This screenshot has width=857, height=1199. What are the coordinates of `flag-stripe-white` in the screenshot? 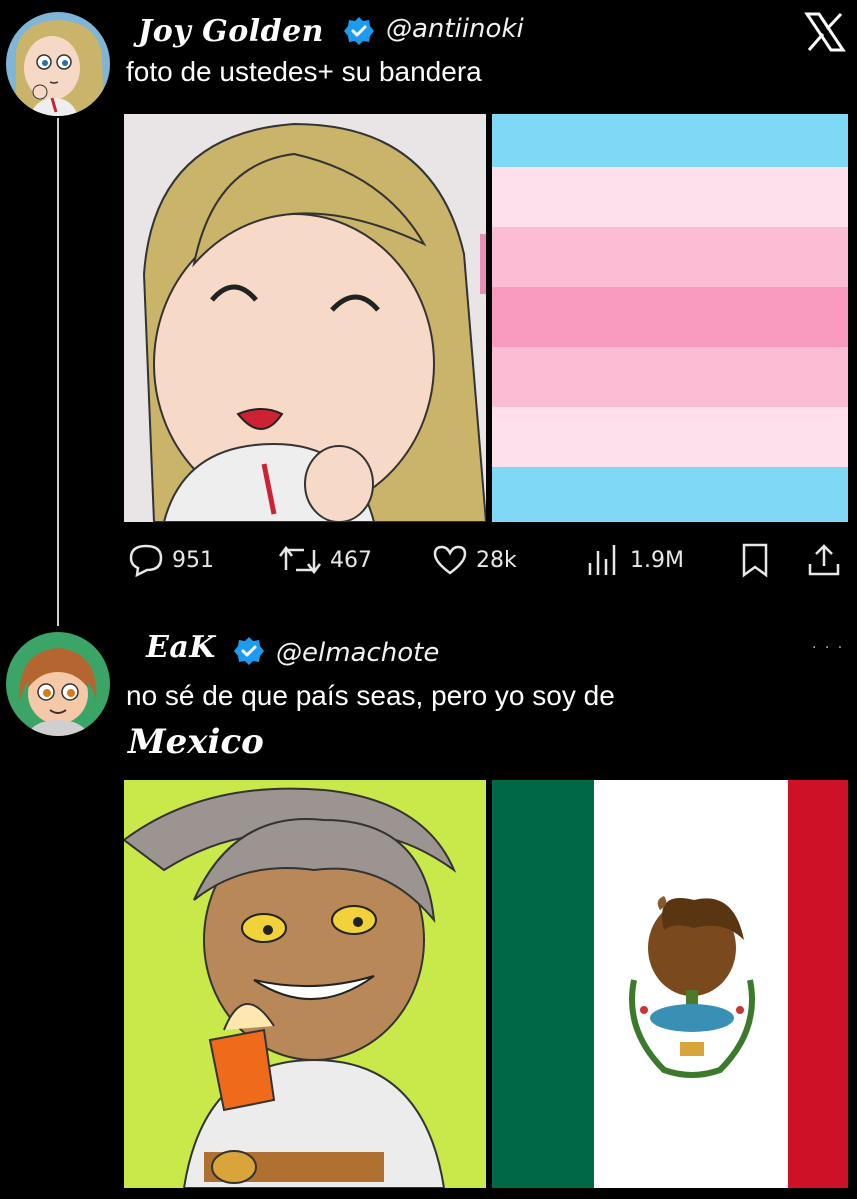 It's located at (691, 984).